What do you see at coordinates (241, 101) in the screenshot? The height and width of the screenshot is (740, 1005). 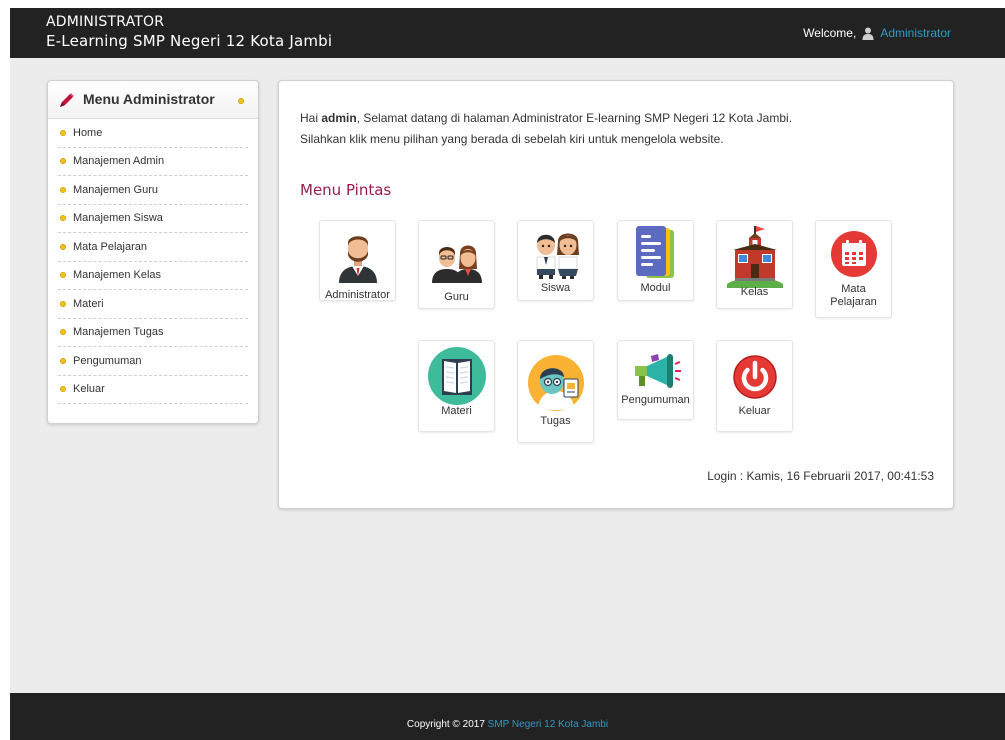 I see `sidebar-dot-icon` at bounding box center [241, 101].